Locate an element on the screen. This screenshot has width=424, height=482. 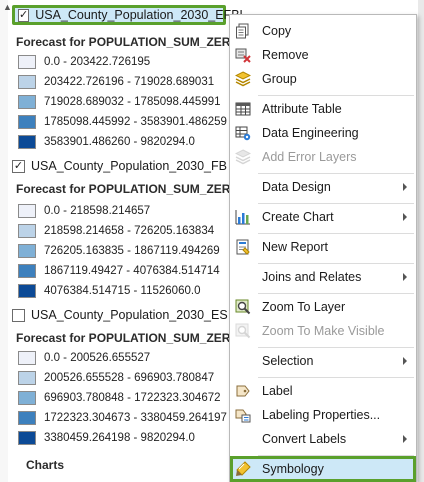
legend-item: 719028.689032 - 1785098.445991 is located at coordinates (119, 102).